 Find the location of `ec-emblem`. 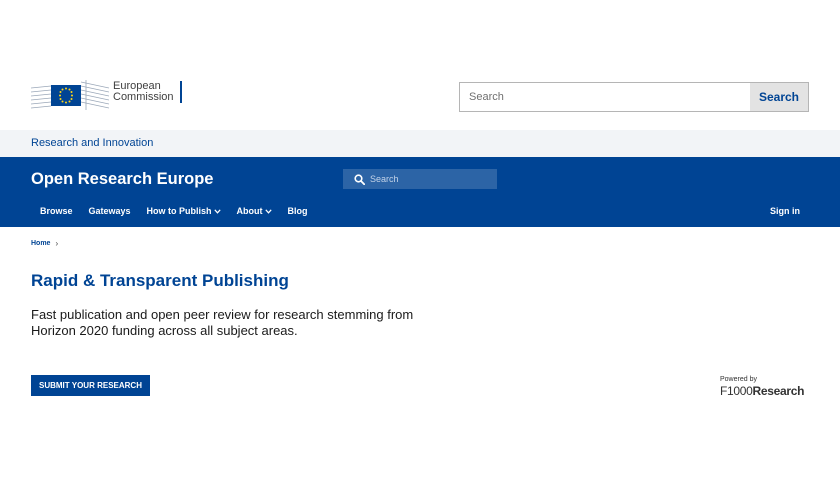

ec-emblem is located at coordinates (70, 92).